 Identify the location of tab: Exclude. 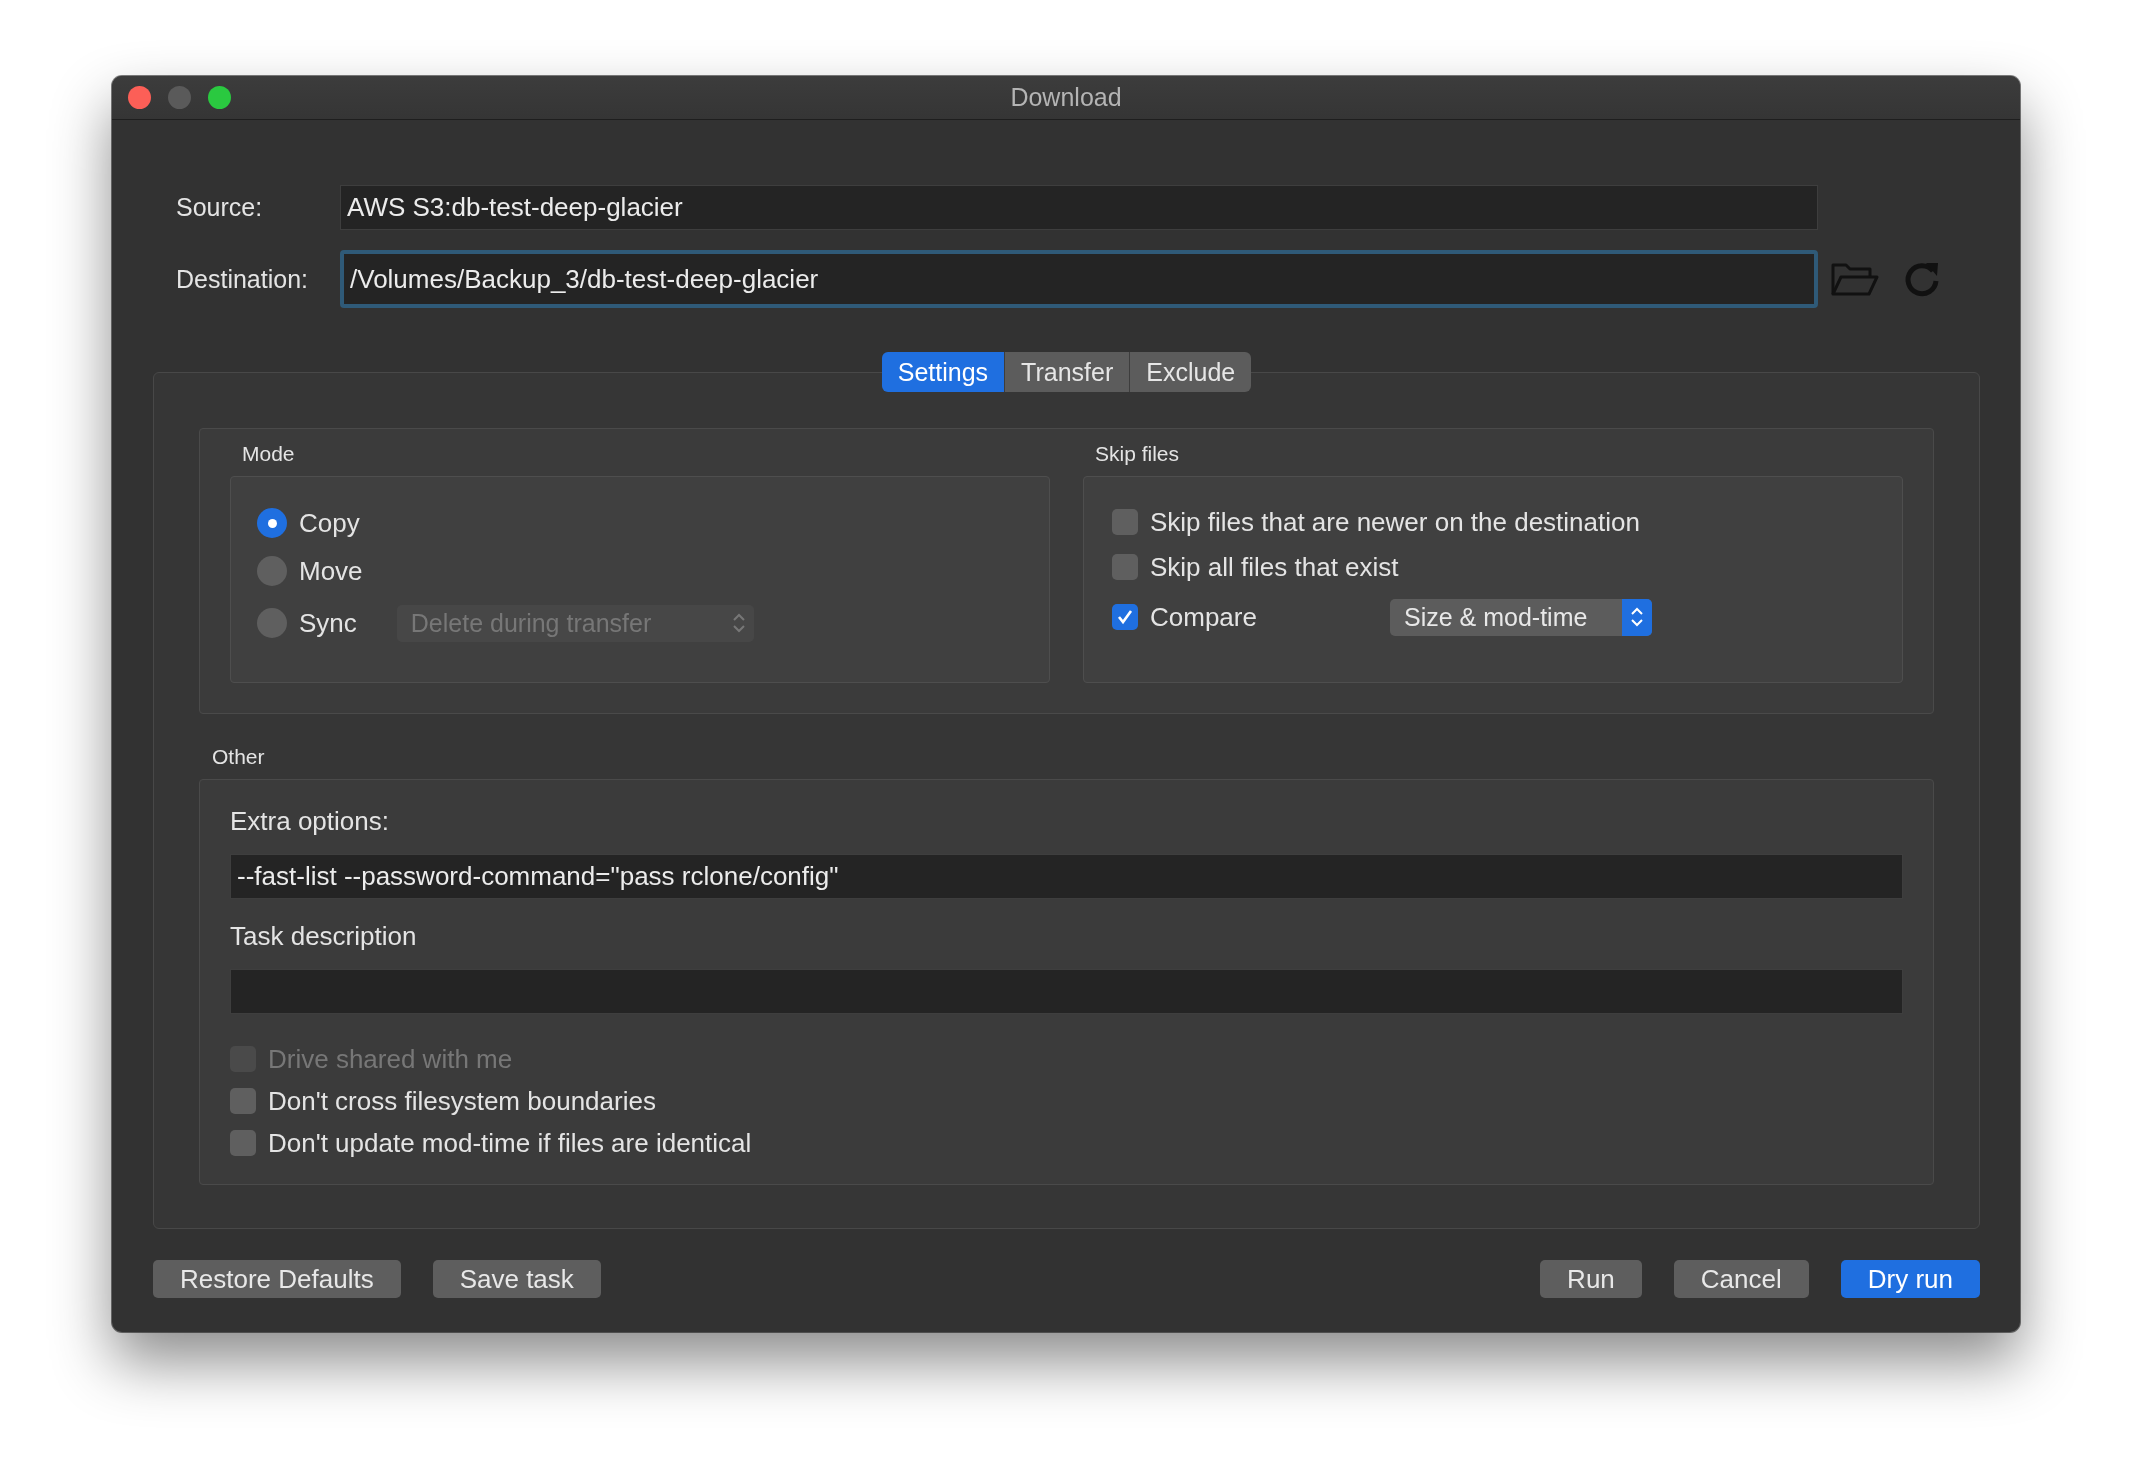
(1191, 372).